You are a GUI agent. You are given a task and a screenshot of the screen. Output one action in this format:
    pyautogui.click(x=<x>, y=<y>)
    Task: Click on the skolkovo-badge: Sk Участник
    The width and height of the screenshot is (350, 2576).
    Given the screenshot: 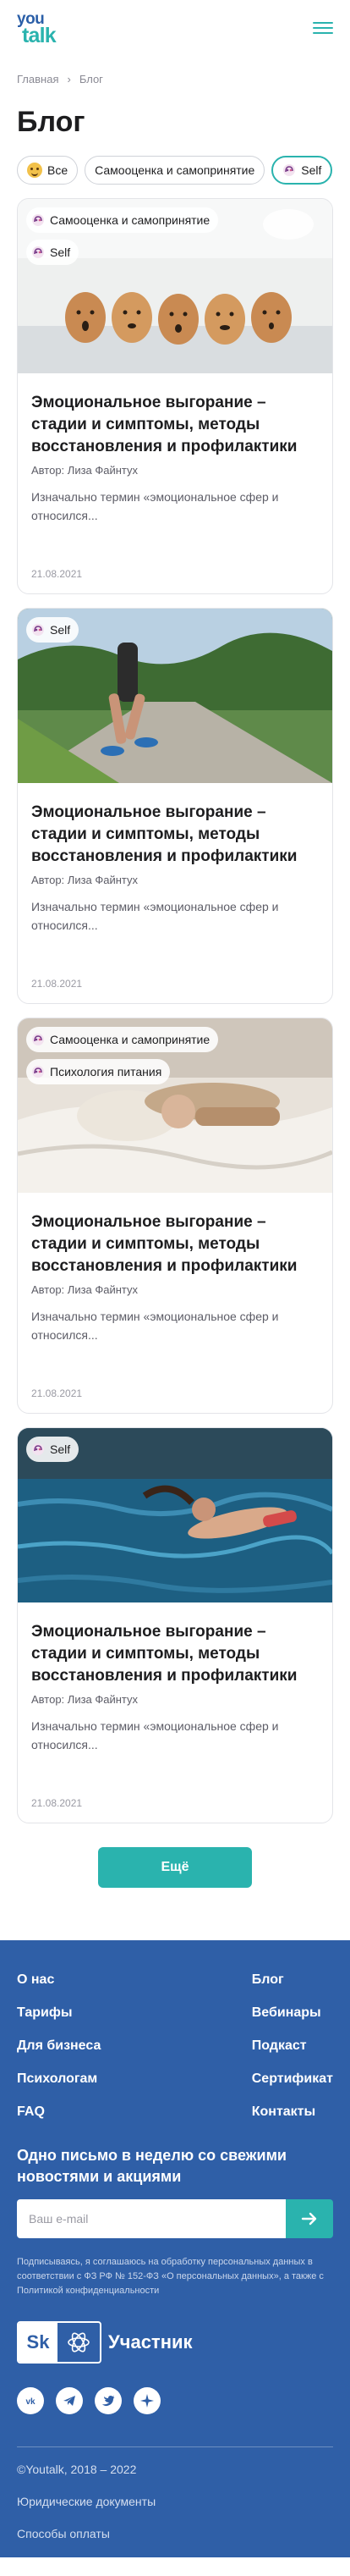 What is the action you would take?
    pyautogui.click(x=175, y=2342)
    